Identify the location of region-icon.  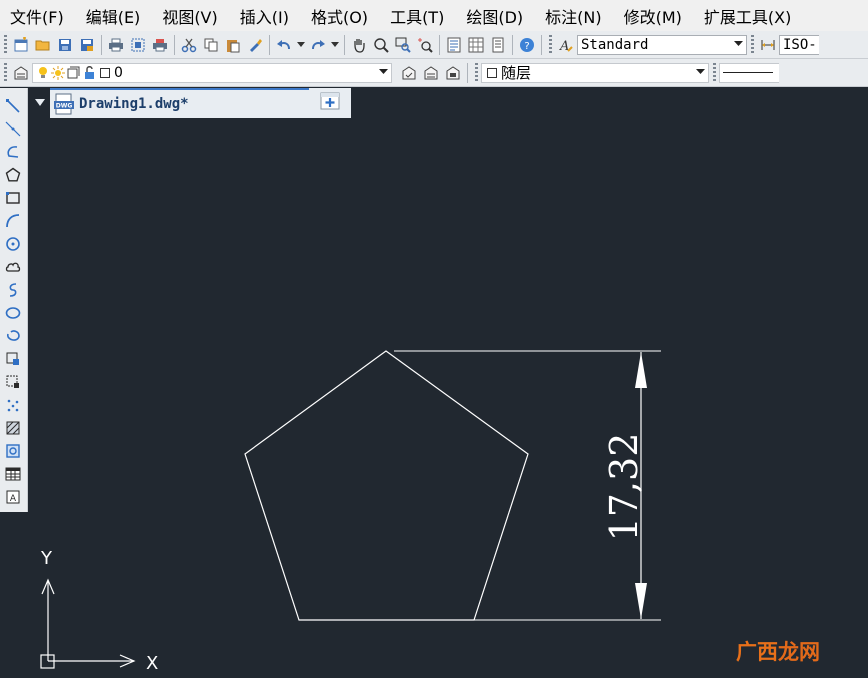
(13, 451).